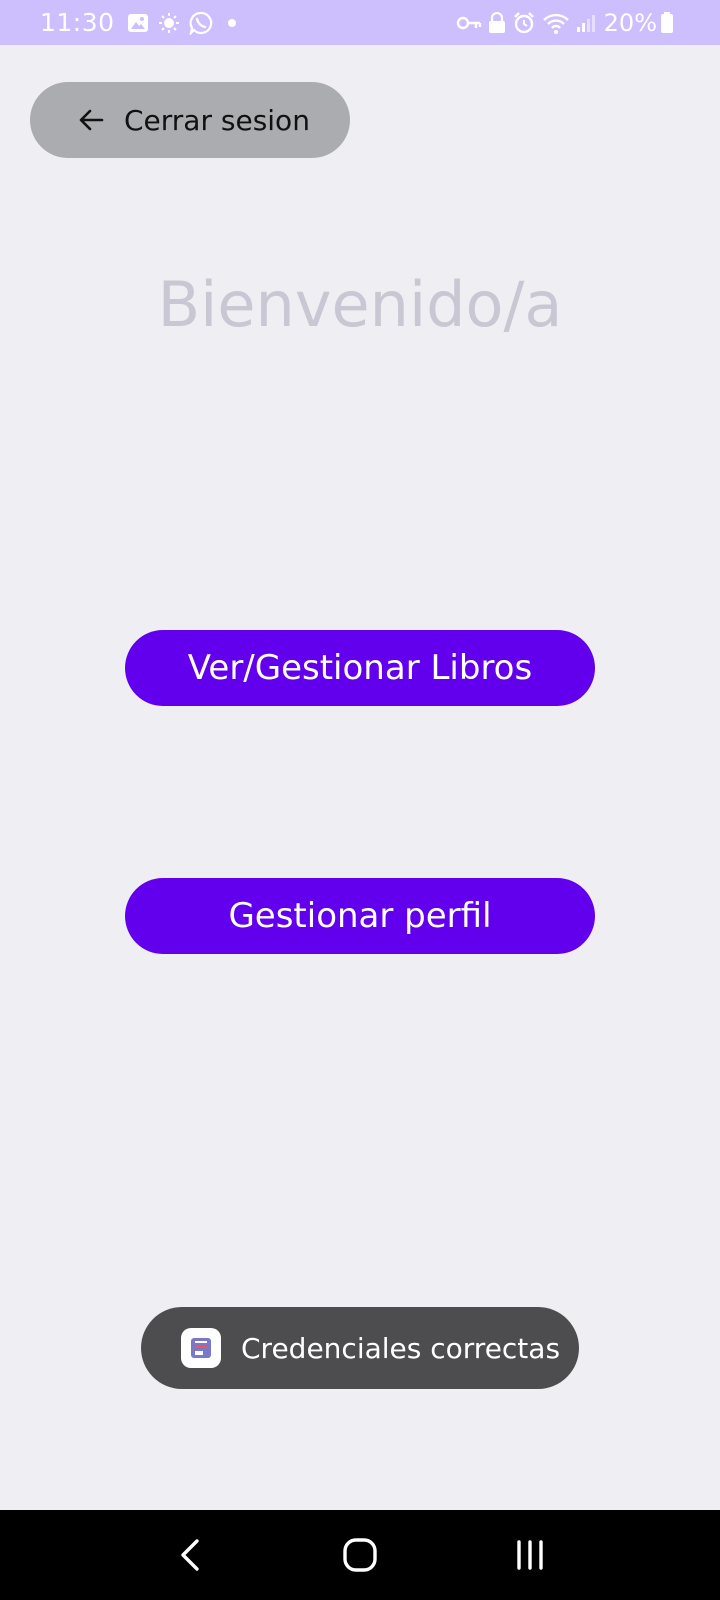 The width and height of the screenshot is (720, 1600). I want to click on app-icon, so click(201, 1348).